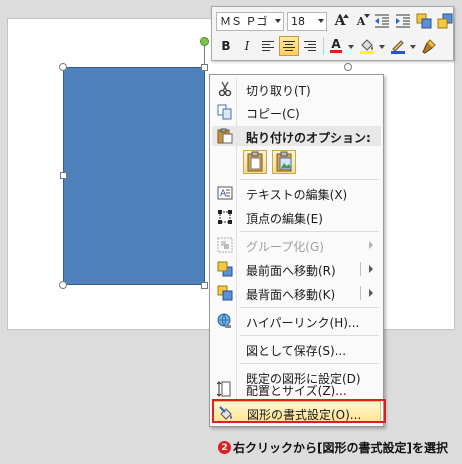  I want to click on fill-color-dropdown, so click(382, 46).